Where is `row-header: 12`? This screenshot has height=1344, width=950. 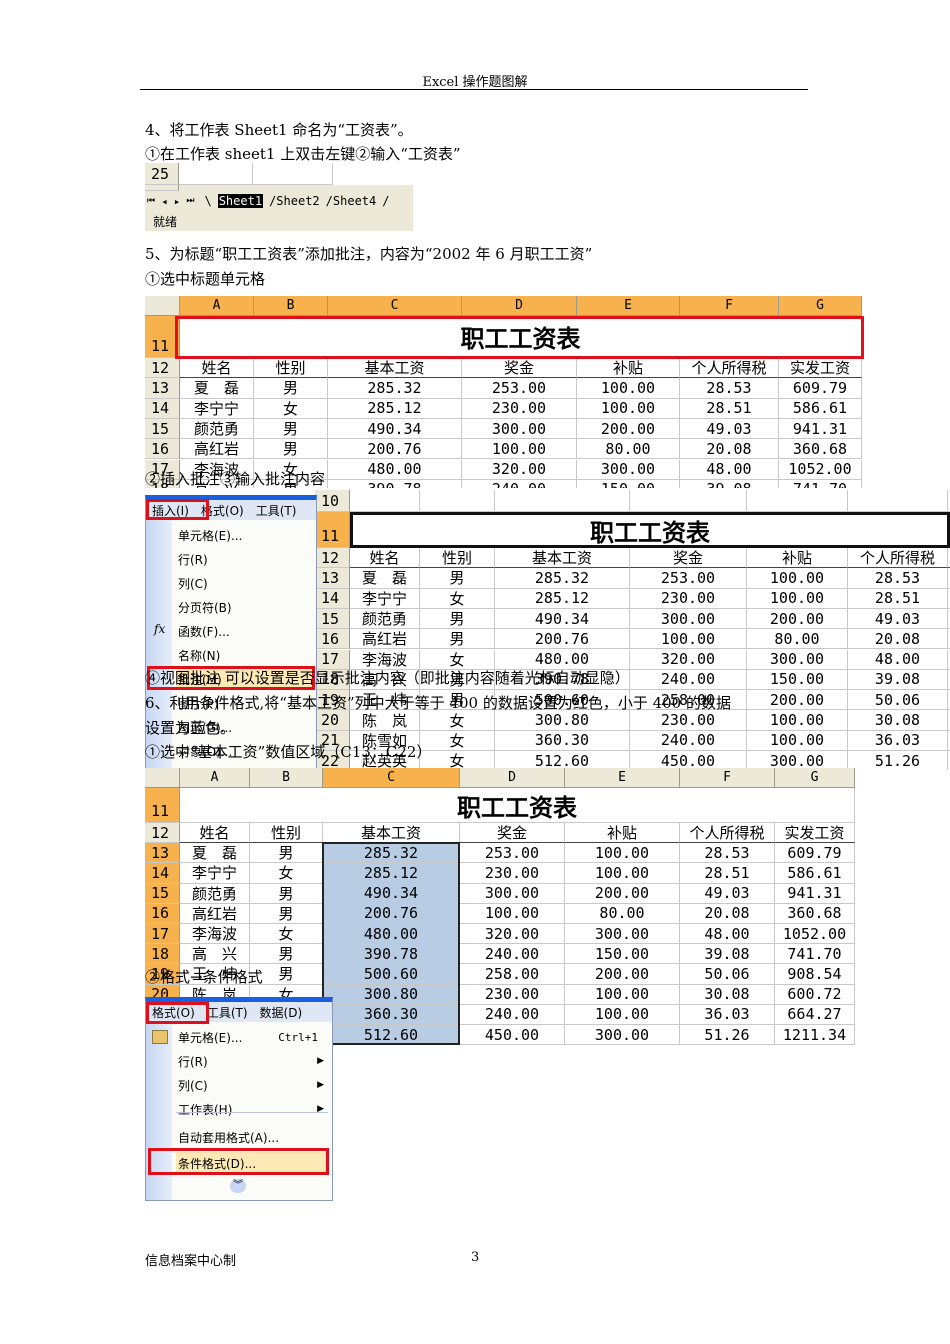 row-header: 12 is located at coordinates (162, 368).